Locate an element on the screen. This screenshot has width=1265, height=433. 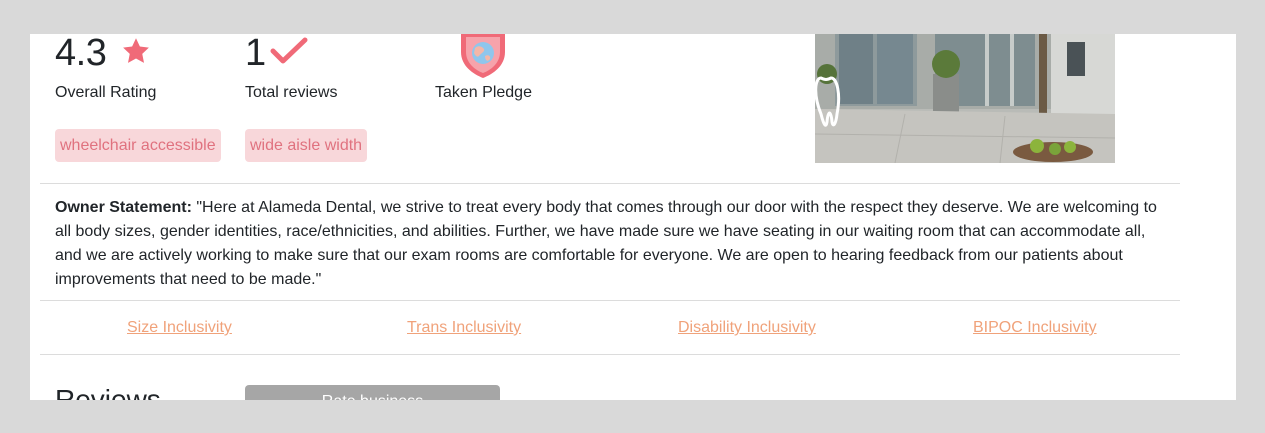
divider-top is located at coordinates (610, 183).